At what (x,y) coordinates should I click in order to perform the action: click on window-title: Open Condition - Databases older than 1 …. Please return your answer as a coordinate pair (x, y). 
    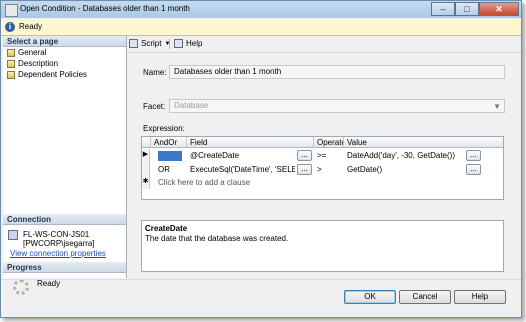
    Looking at the image, I should click on (105, 8).